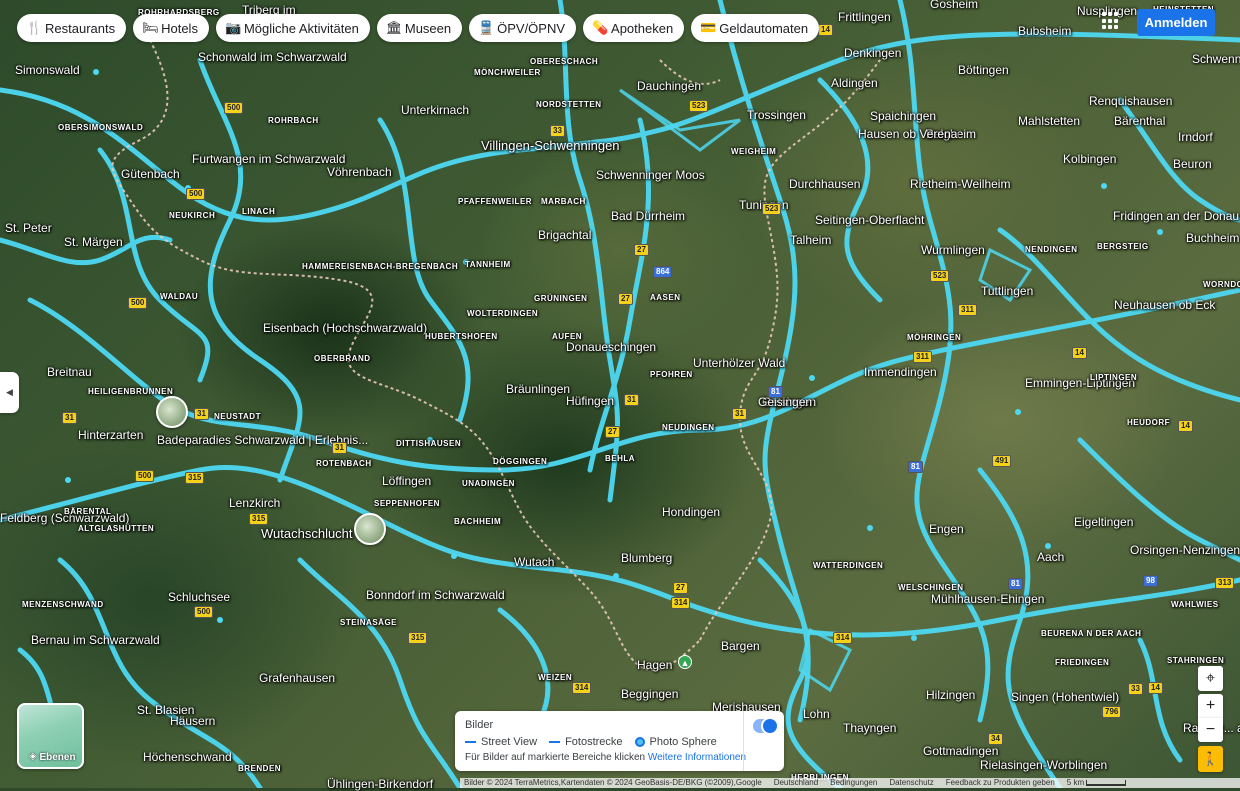 Image resolution: width=1240 pixels, height=791 pixels. I want to click on place-label: Unterkirnach, so click(435, 110).